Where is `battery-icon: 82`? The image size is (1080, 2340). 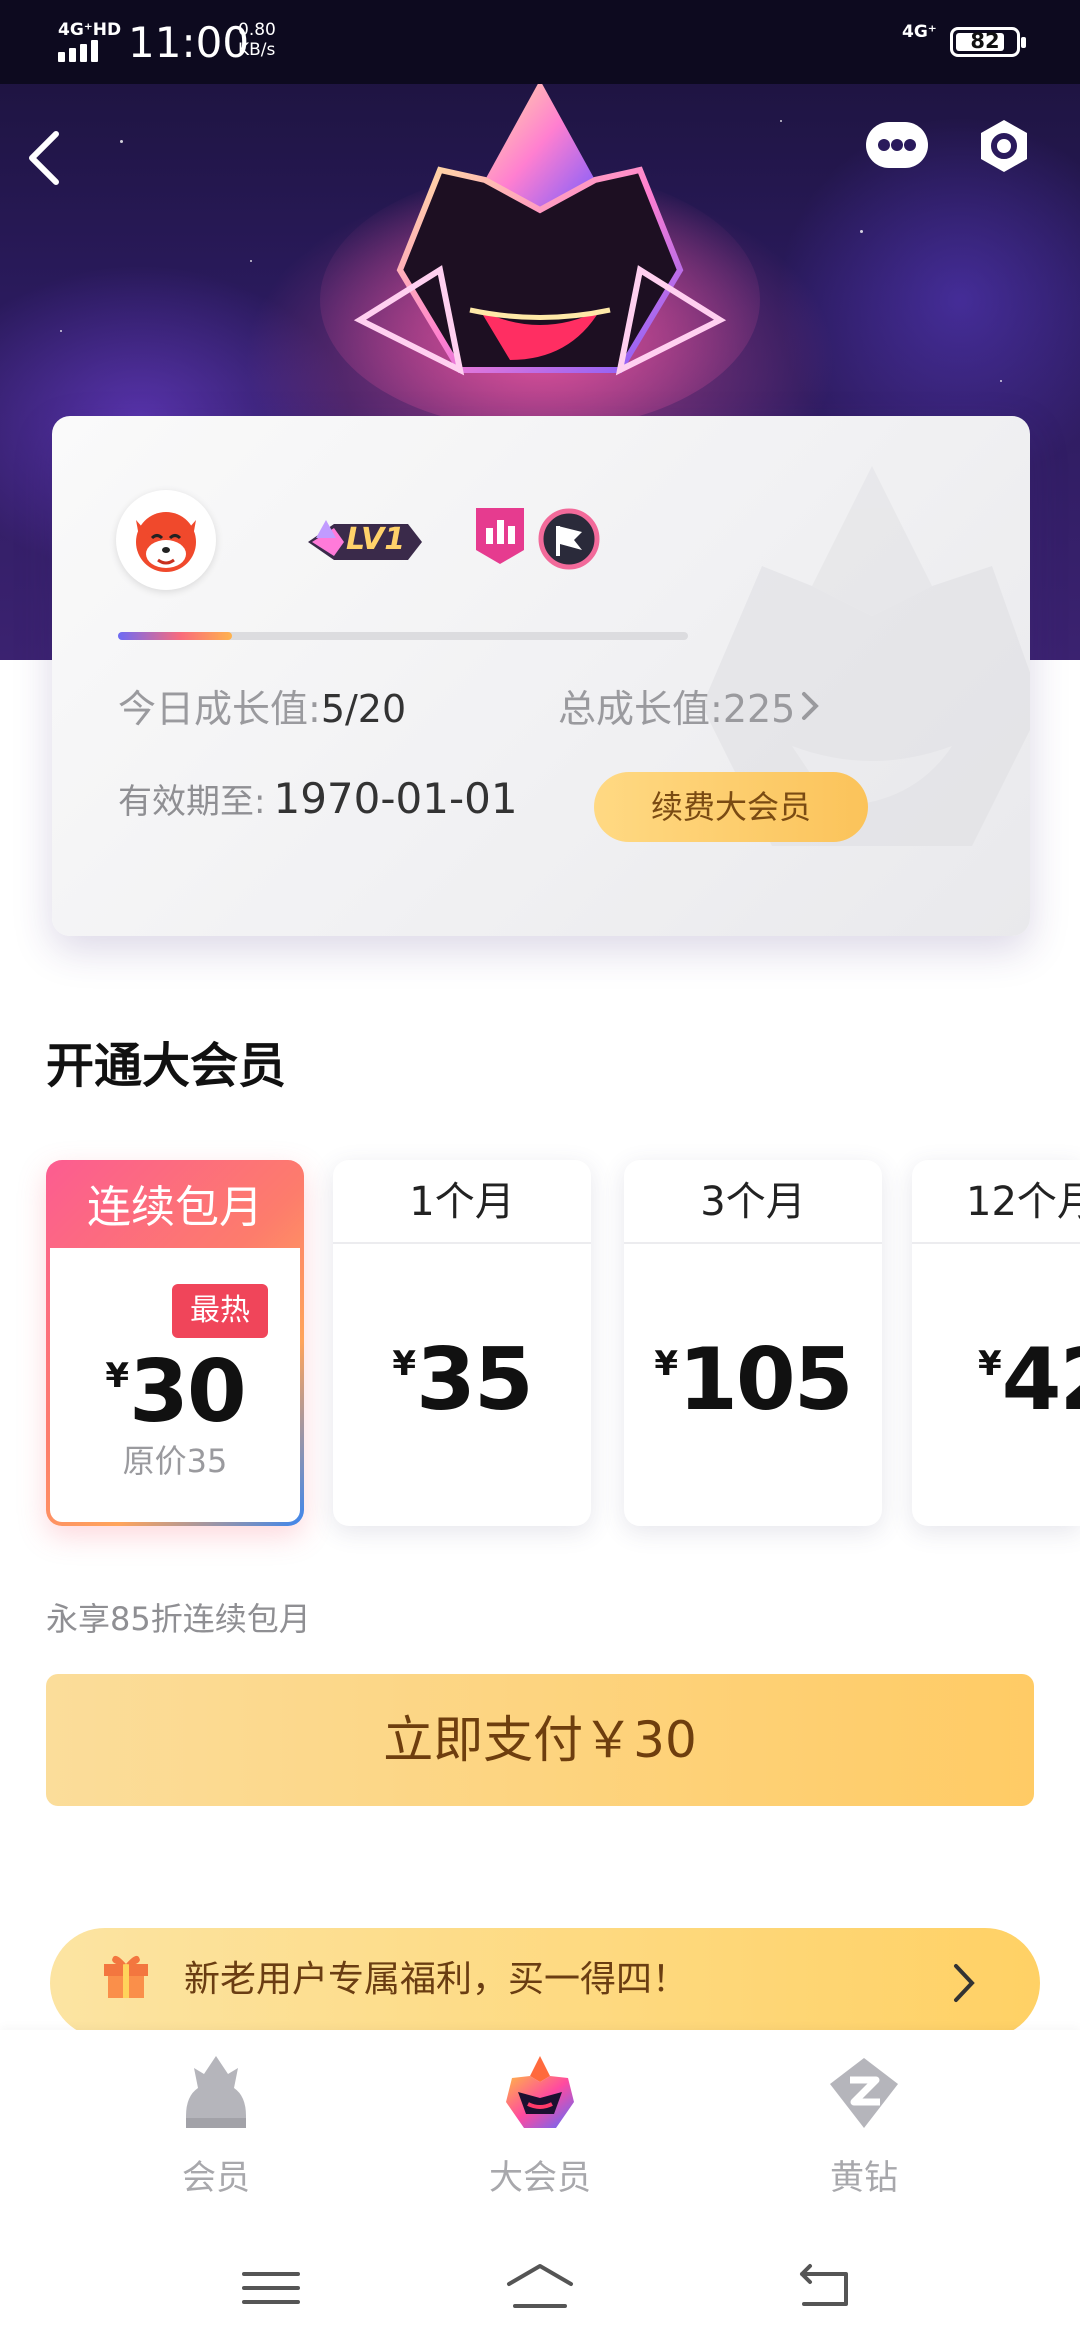
battery-icon: 82 is located at coordinates (988, 42).